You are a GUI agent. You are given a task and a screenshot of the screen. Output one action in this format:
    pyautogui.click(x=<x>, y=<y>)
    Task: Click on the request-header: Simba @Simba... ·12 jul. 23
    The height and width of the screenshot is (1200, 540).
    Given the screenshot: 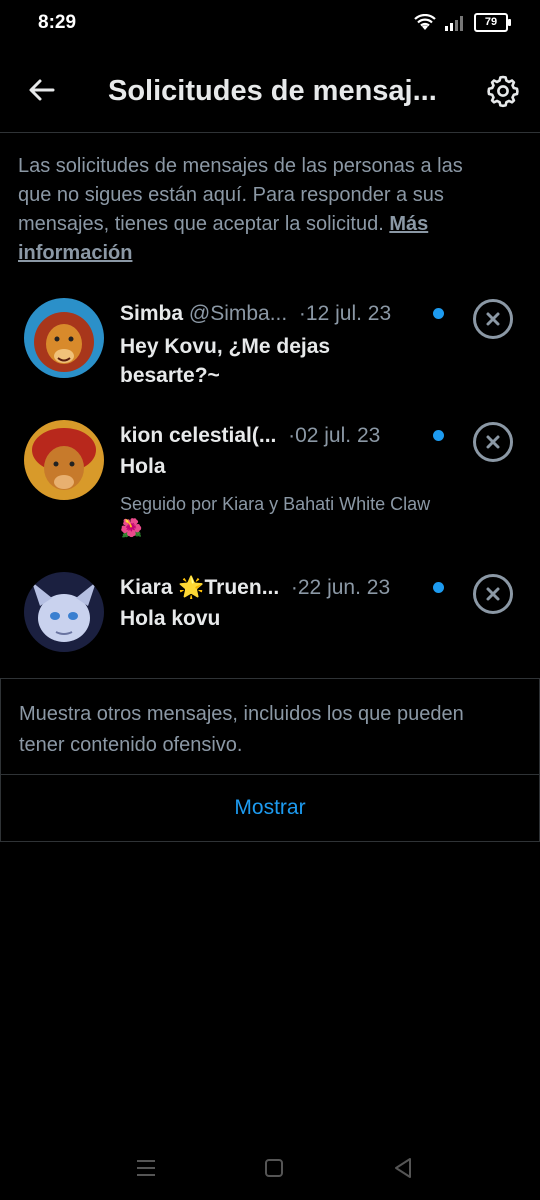 What is the action you would take?
    pyautogui.click(x=255, y=314)
    